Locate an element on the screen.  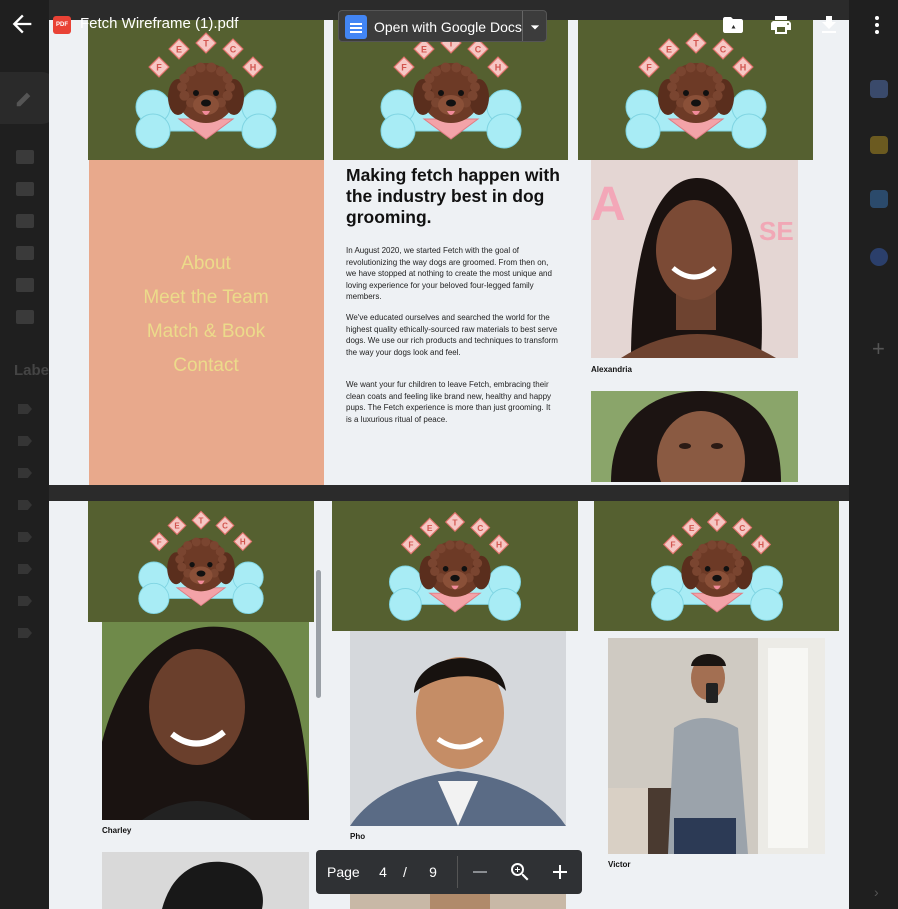
star-icon is located at coordinates (25, 189).